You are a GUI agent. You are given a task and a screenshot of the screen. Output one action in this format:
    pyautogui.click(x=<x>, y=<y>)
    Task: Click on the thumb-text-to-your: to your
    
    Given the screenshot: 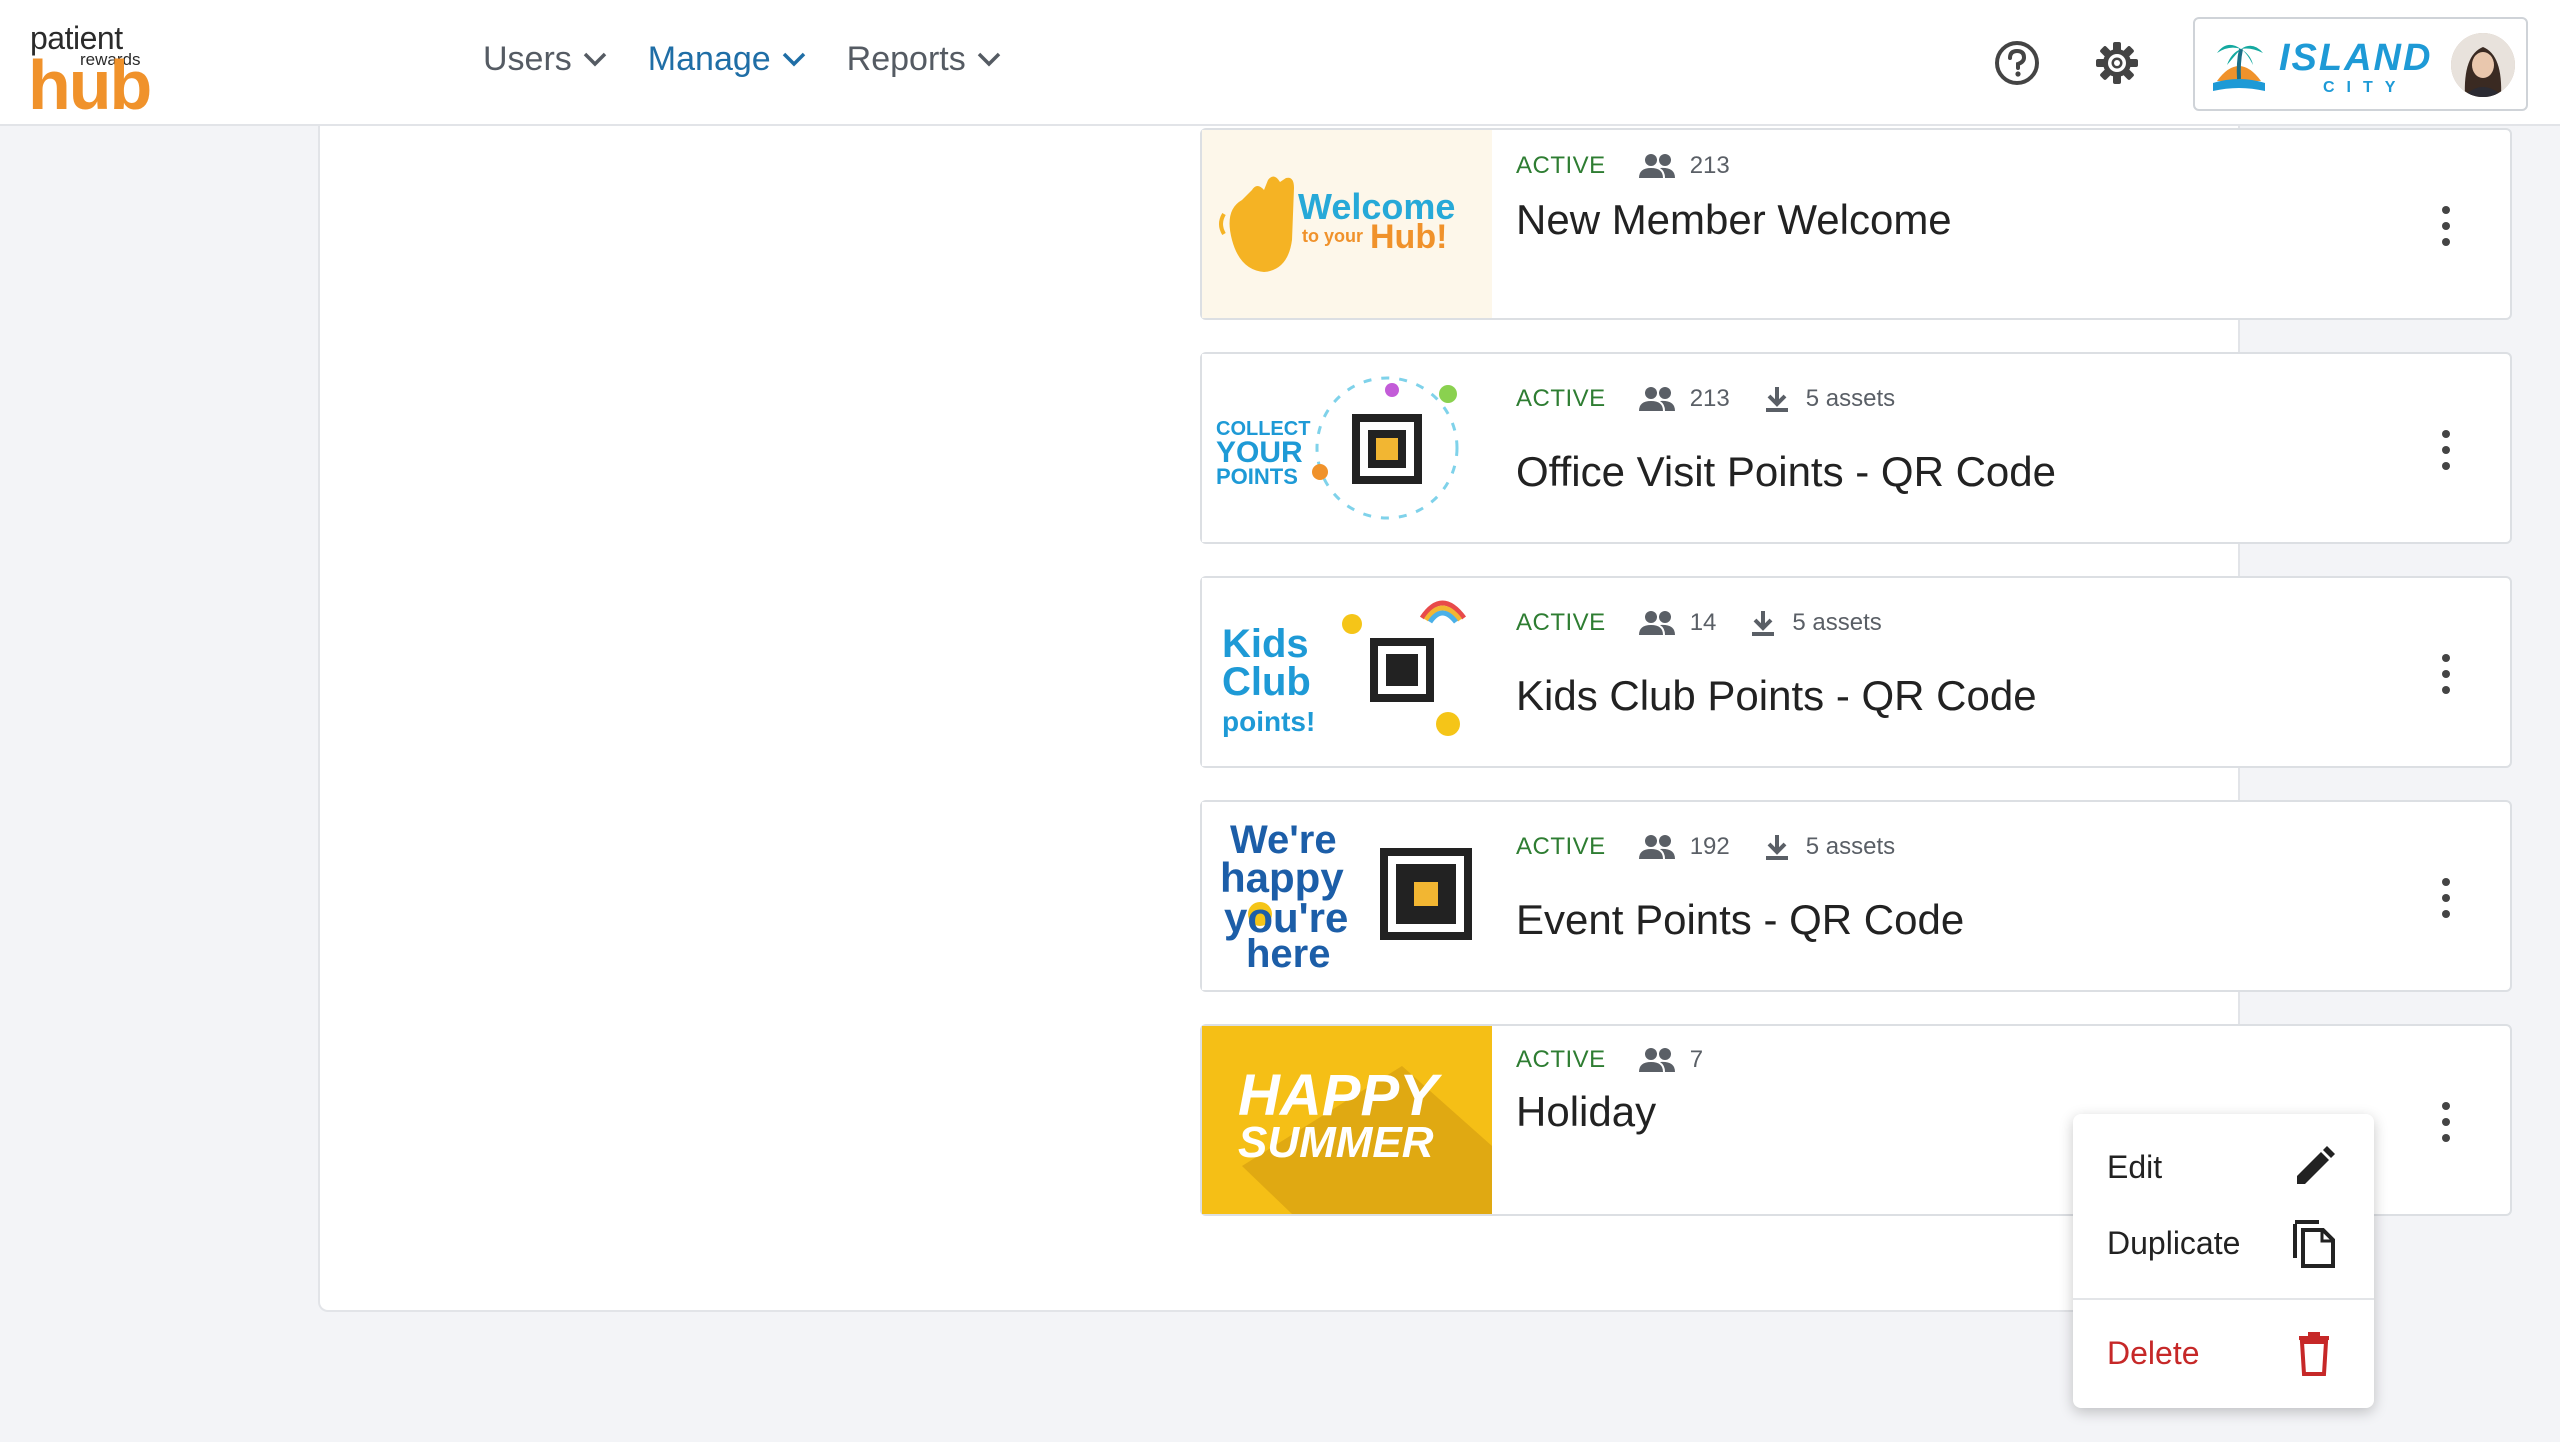 What is the action you would take?
    pyautogui.click(x=1332, y=236)
    